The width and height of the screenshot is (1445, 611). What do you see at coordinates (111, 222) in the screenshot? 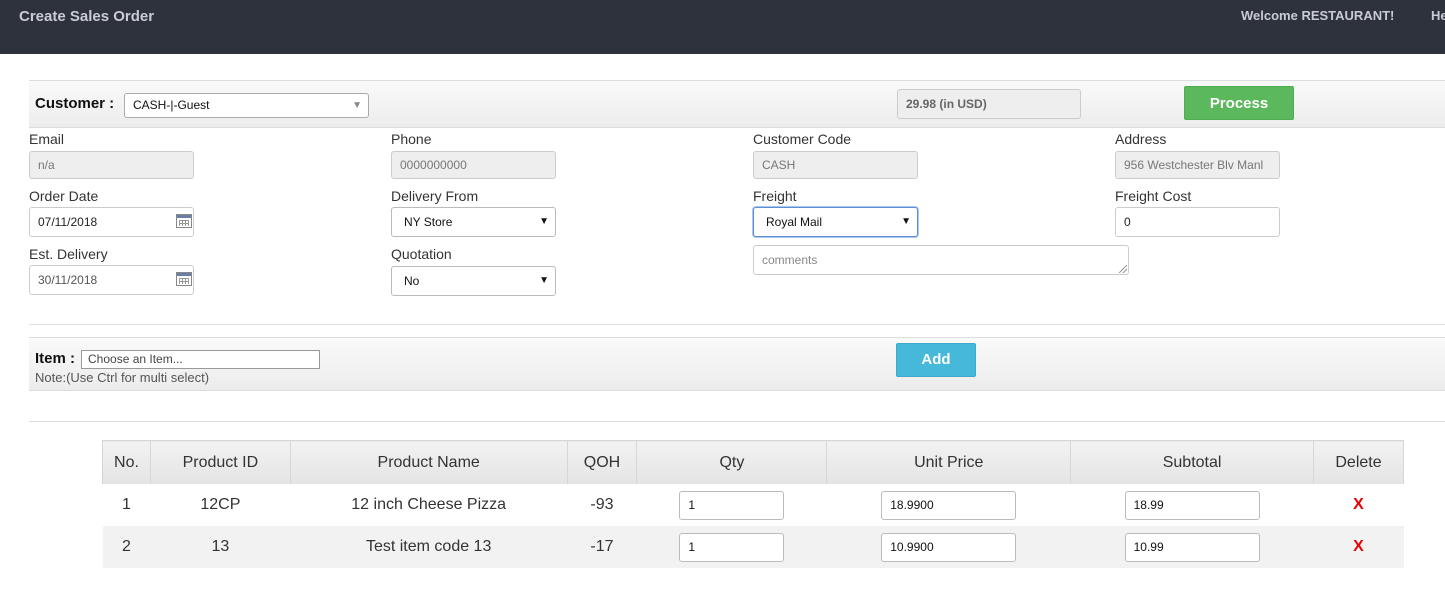
I see `order-date-field: 07/11/2018` at bounding box center [111, 222].